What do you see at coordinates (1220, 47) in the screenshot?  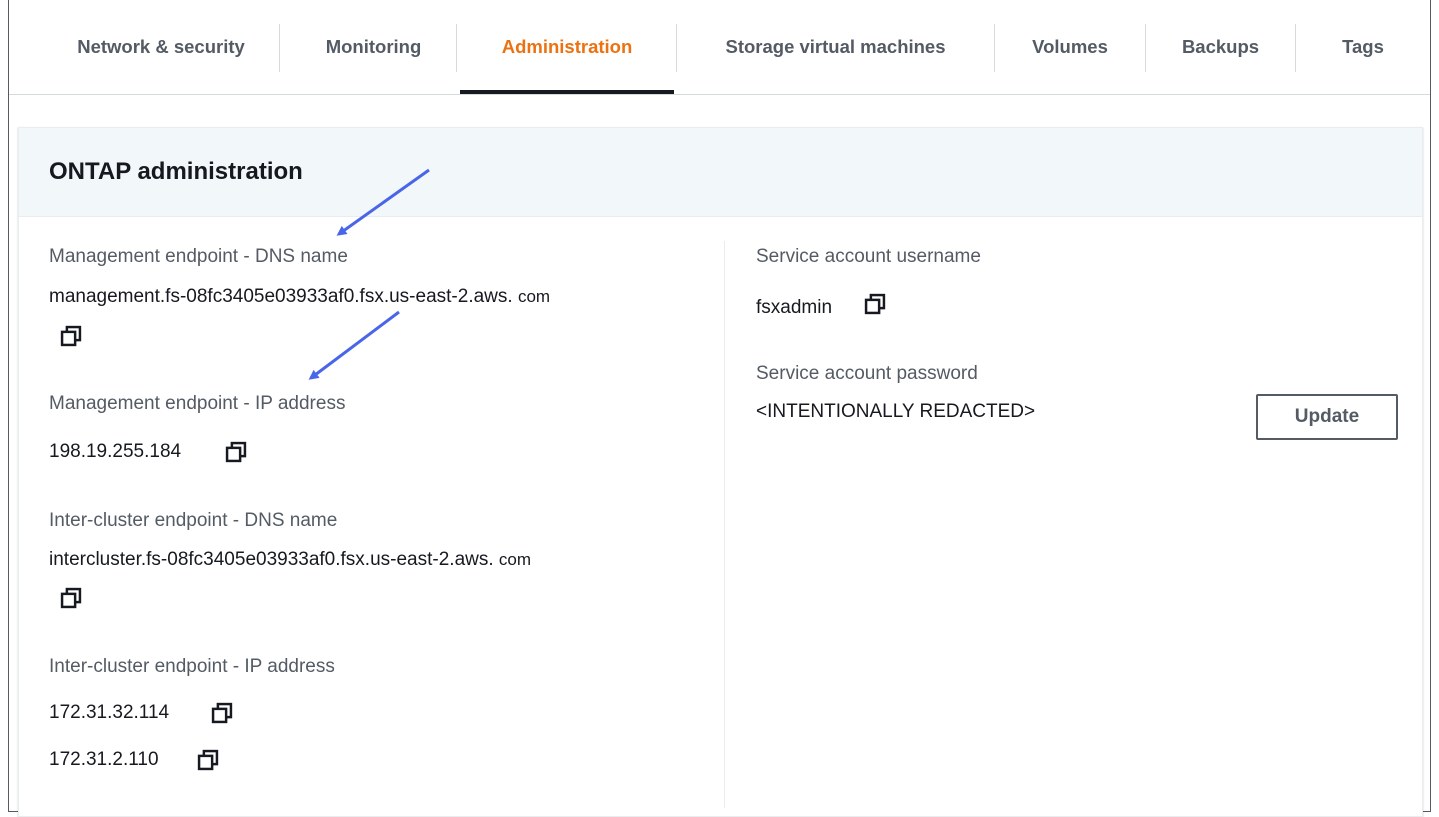 I see `tab-backups: Backups` at bounding box center [1220, 47].